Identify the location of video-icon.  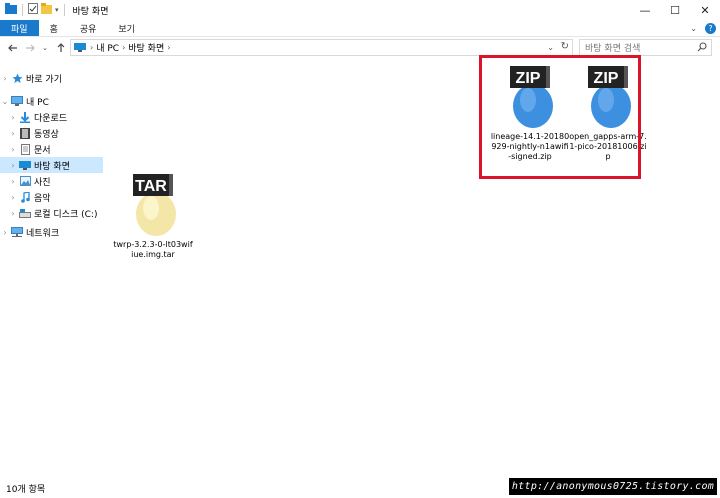
(25, 133).